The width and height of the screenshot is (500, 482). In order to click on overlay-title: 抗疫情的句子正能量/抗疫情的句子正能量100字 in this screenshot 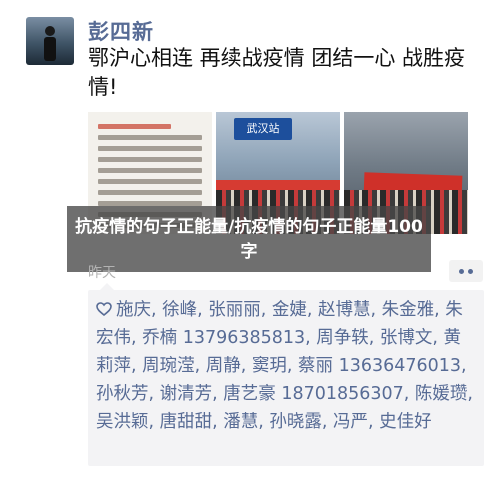, I will do `click(249, 239)`.